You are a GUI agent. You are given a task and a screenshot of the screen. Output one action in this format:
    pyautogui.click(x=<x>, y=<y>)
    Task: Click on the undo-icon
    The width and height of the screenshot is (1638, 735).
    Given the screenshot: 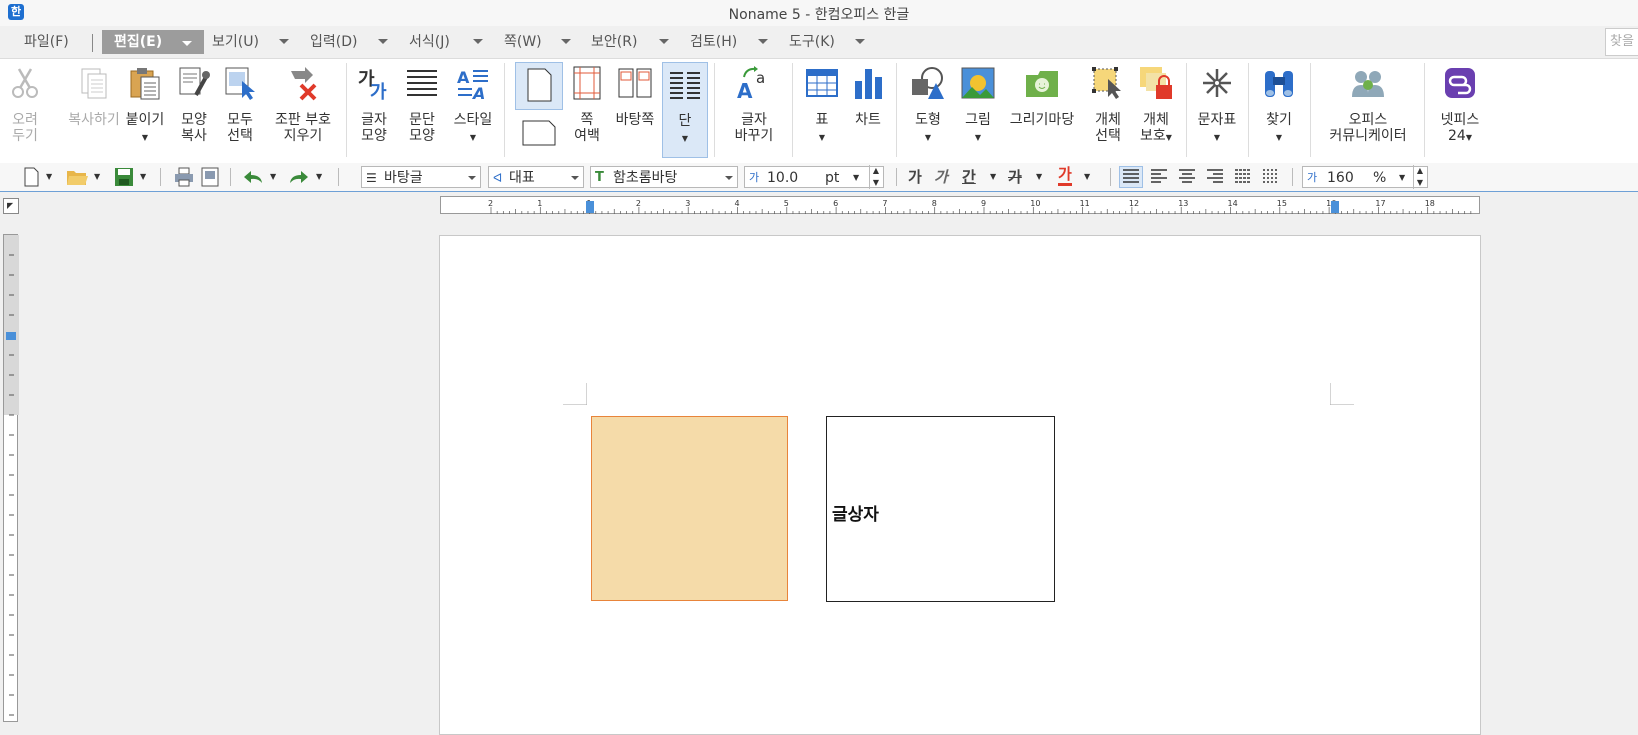 What is the action you would take?
    pyautogui.click(x=253, y=177)
    